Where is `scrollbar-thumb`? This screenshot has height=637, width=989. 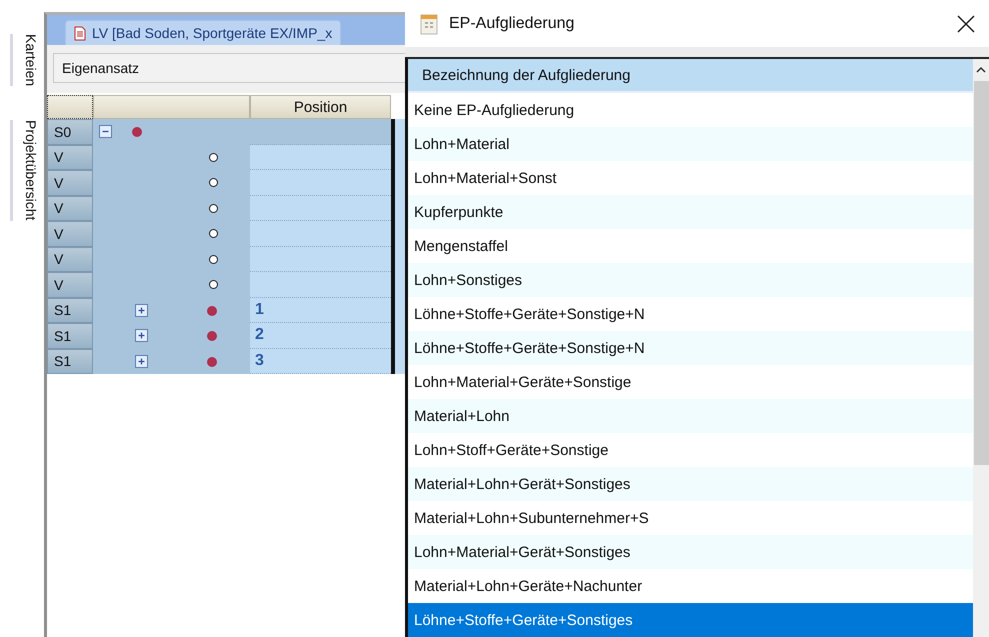 scrollbar-thumb is located at coordinates (981, 273).